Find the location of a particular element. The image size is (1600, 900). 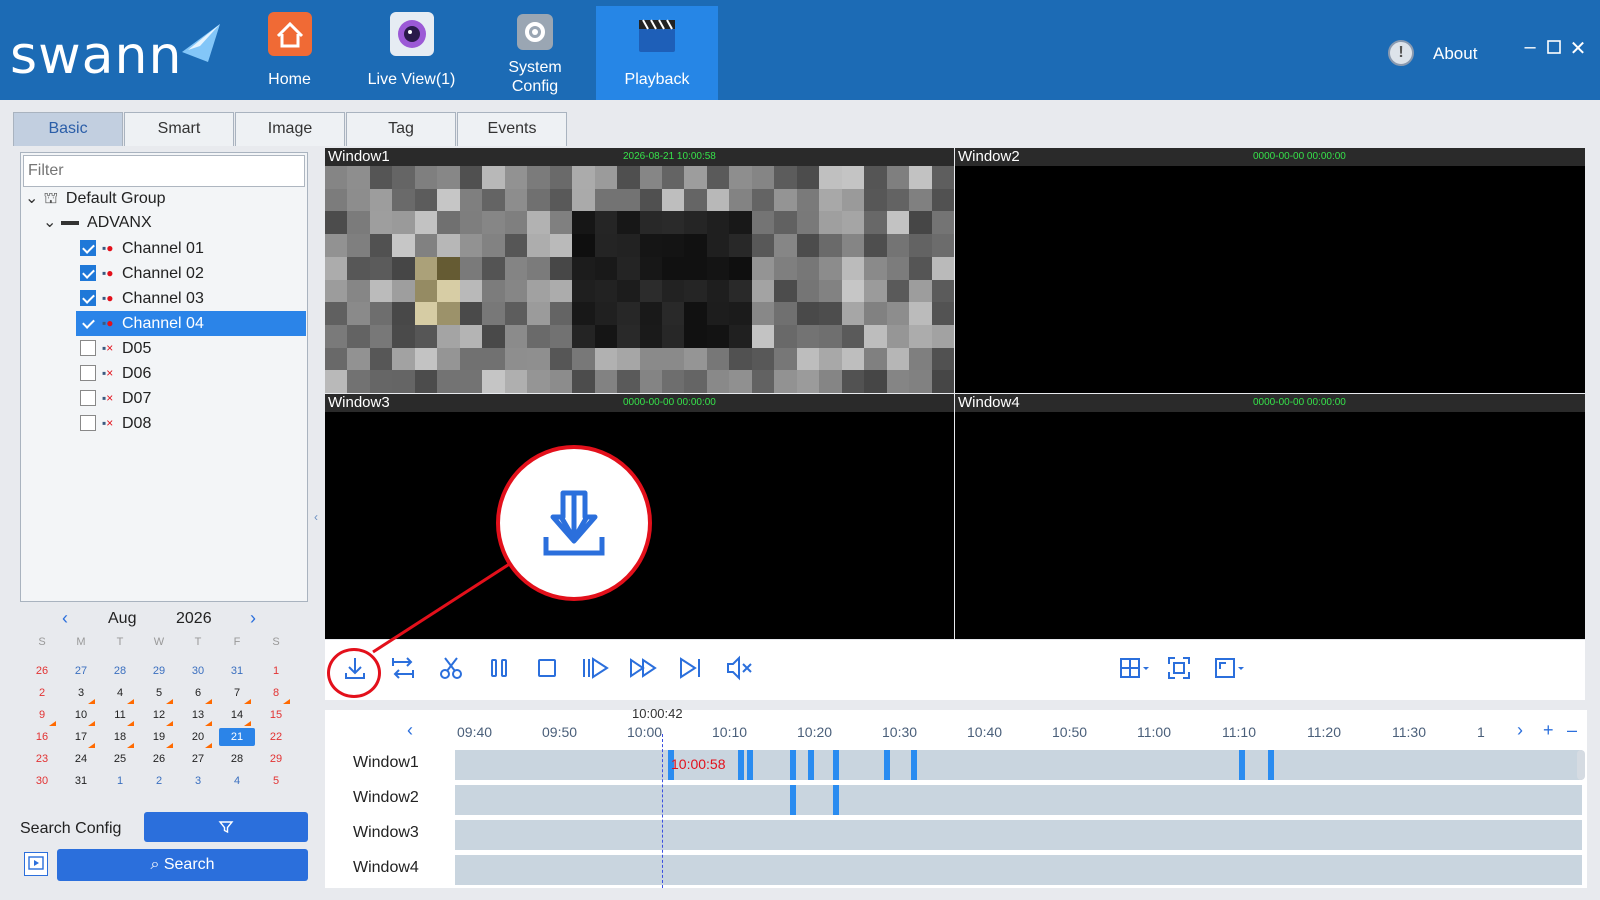

download-icon is located at coordinates (574, 523).